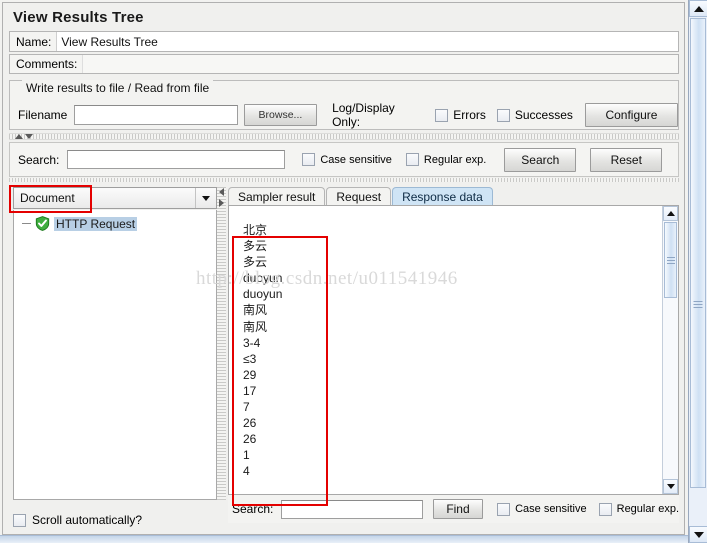 This screenshot has height=543, width=707. Describe the element at coordinates (344, 180) in the screenshot. I see `search-splitter` at that location.